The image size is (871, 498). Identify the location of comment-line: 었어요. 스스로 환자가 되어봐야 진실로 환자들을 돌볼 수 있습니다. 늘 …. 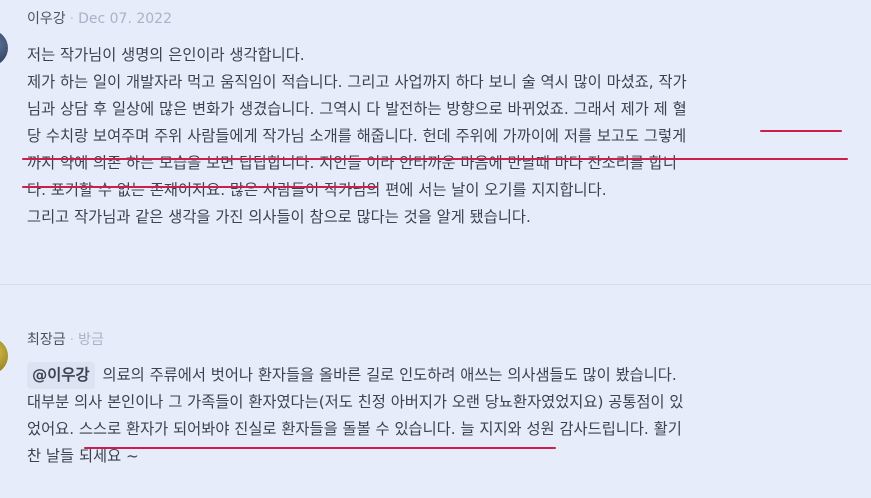
(354, 429).